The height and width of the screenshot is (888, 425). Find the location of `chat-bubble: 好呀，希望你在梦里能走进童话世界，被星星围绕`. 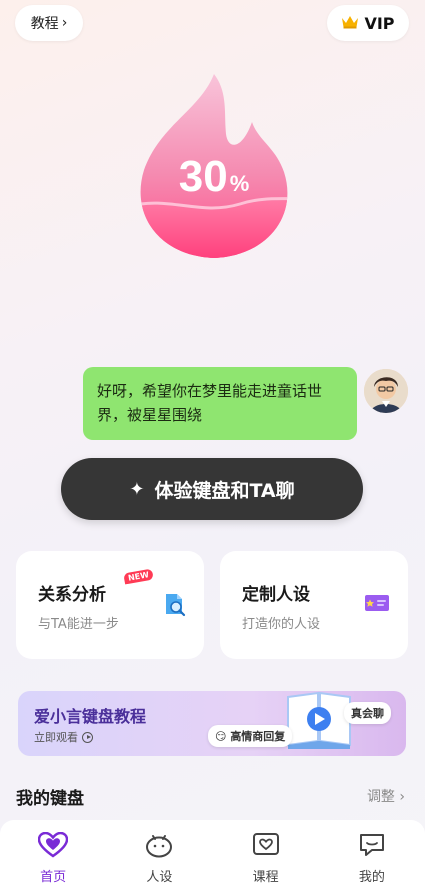

chat-bubble: 好呀，希望你在梦里能走进童话世界，被星星围绕 is located at coordinates (220, 403).